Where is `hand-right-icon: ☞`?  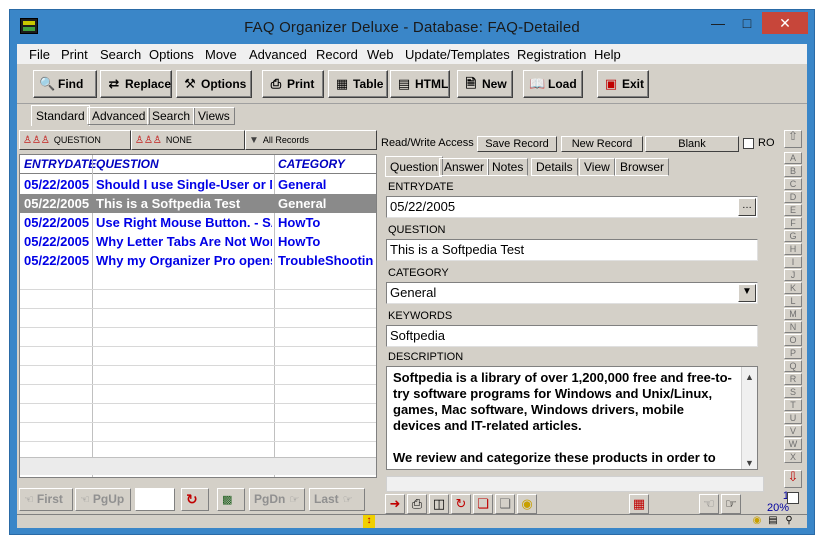 hand-right-icon: ☞ is located at coordinates (731, 504).